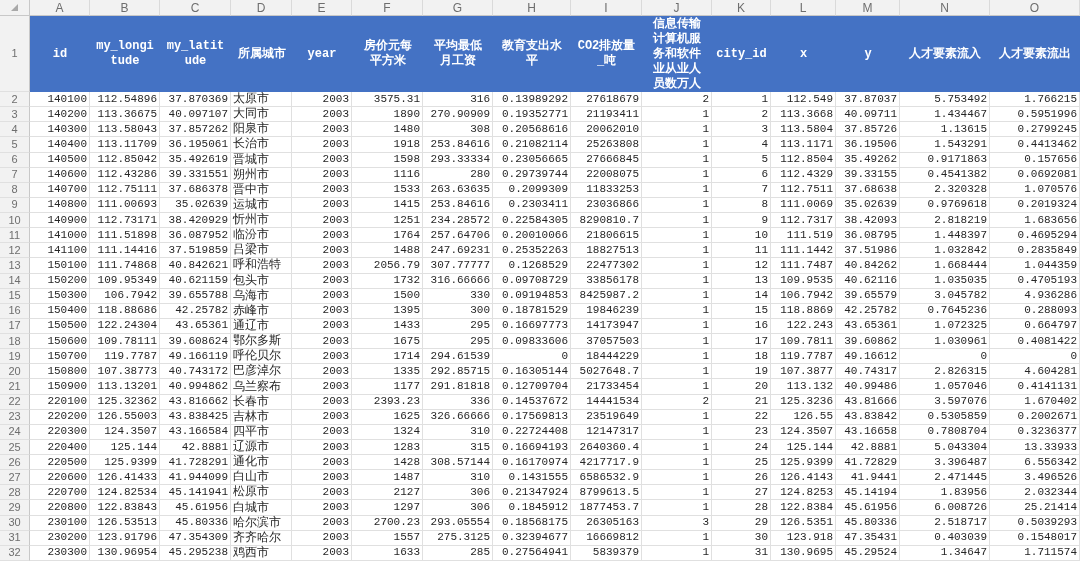 Image resolution: width=1080 pixels, height=561 pixels. I want to click on table-cell: 0.20568616, so click(532, 130).